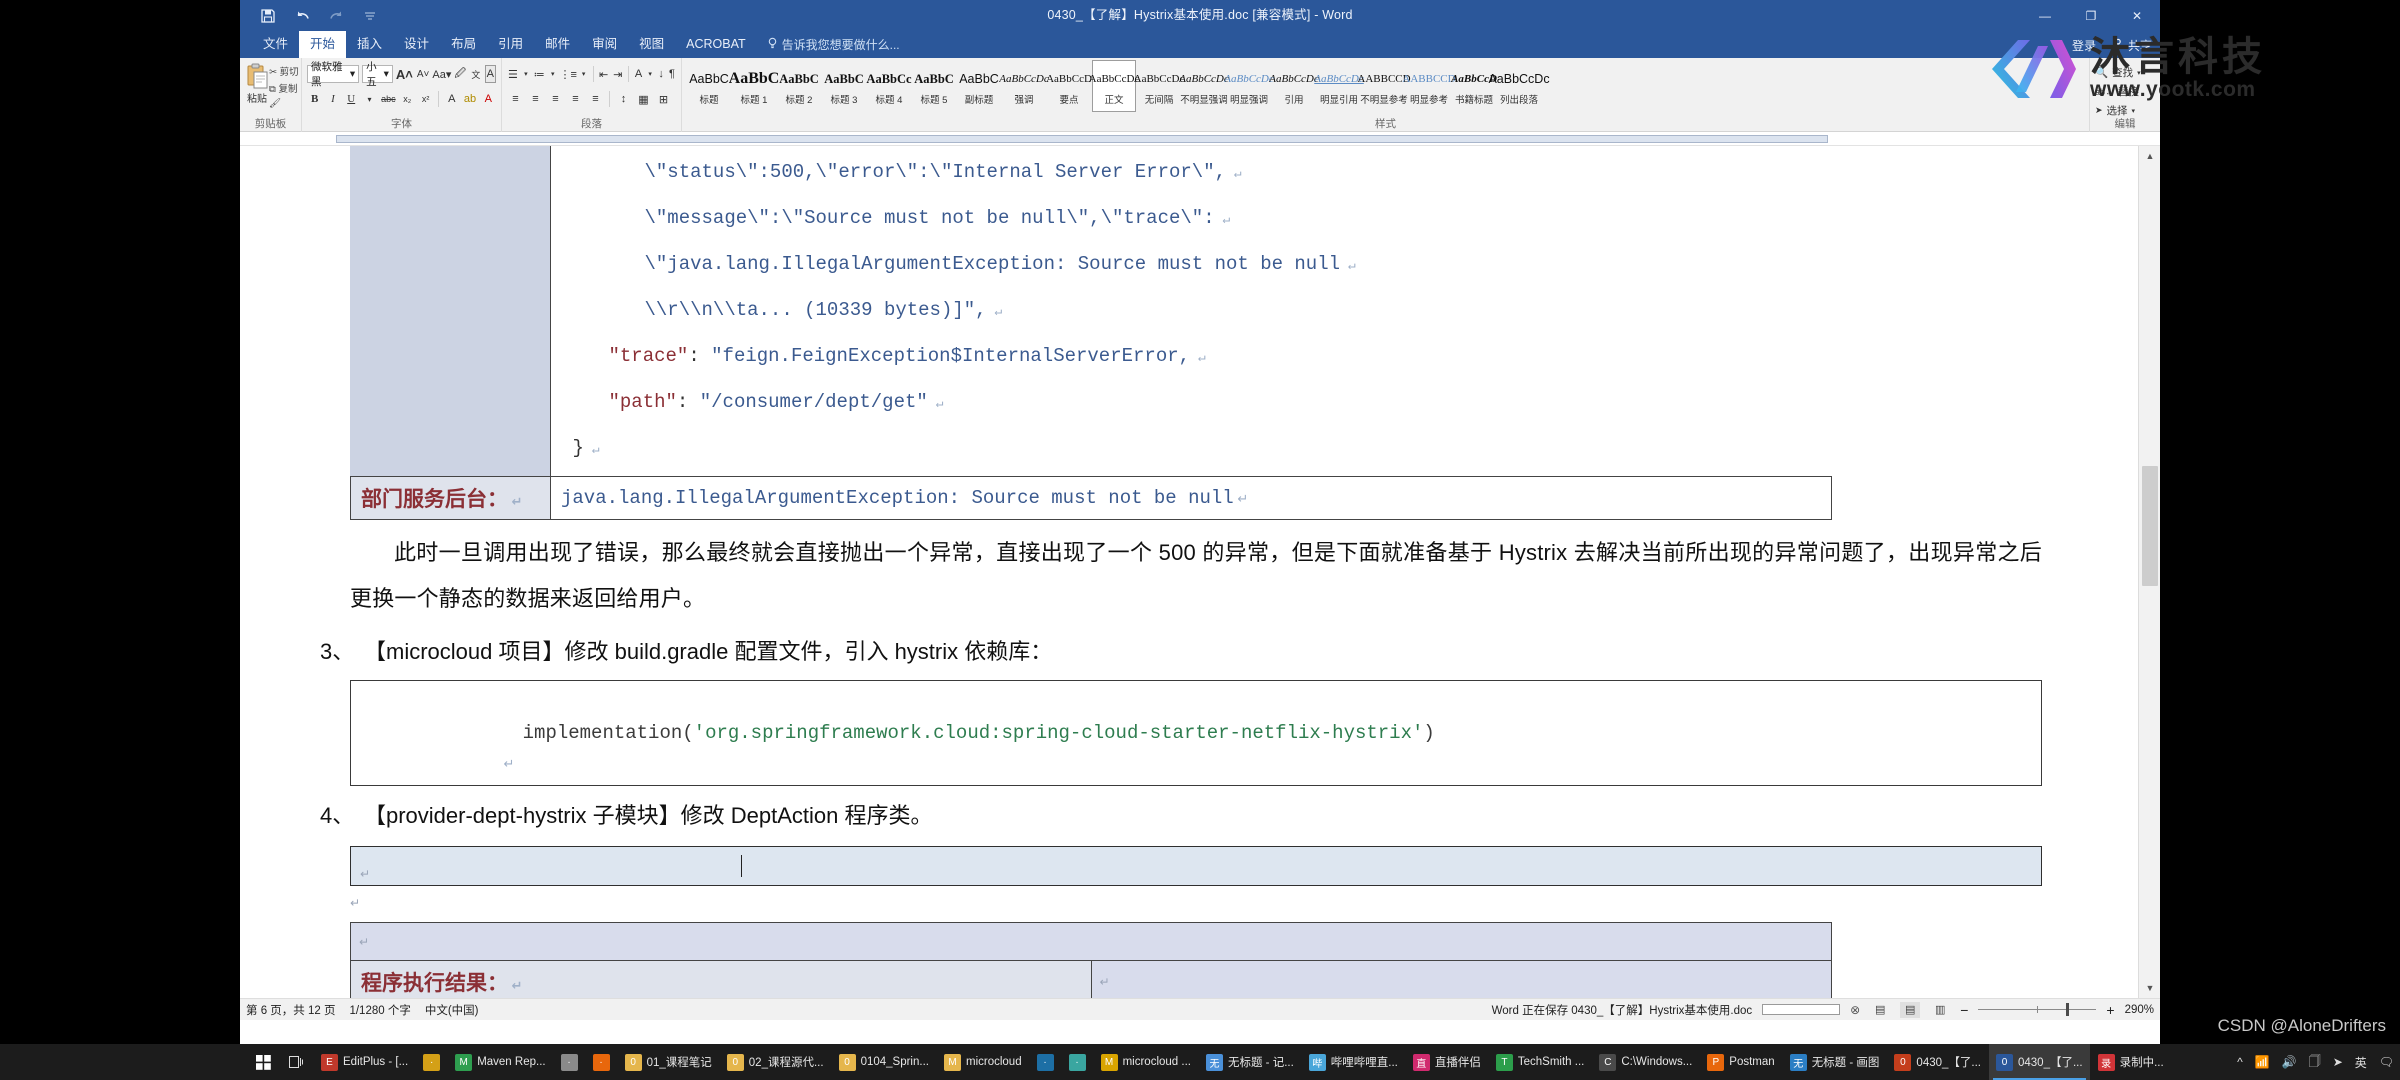 The height and width of the screenshot is (1080, 2400). What do you see at coordinates (460, 74) in the screenshot?
I see `clear-formatting-icon: 🖉` at bounding box center [460, 74].